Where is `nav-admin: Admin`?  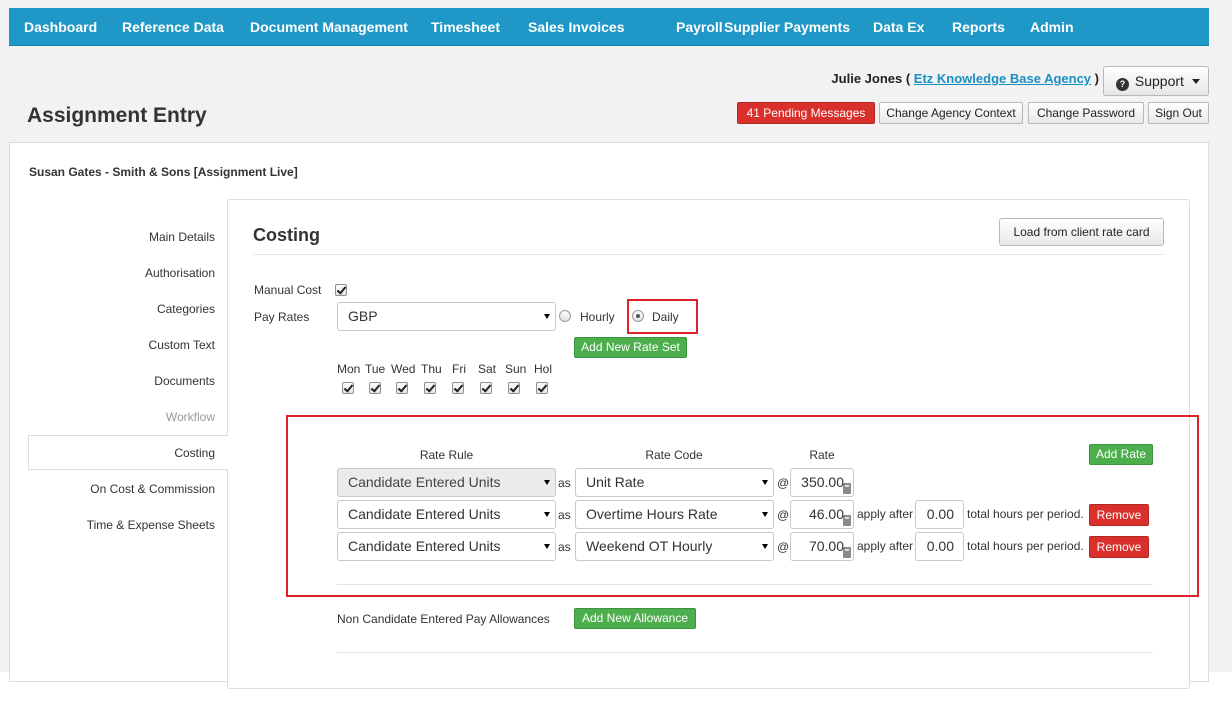 nav-admin: Admin is located at coordinates (1052, 27).